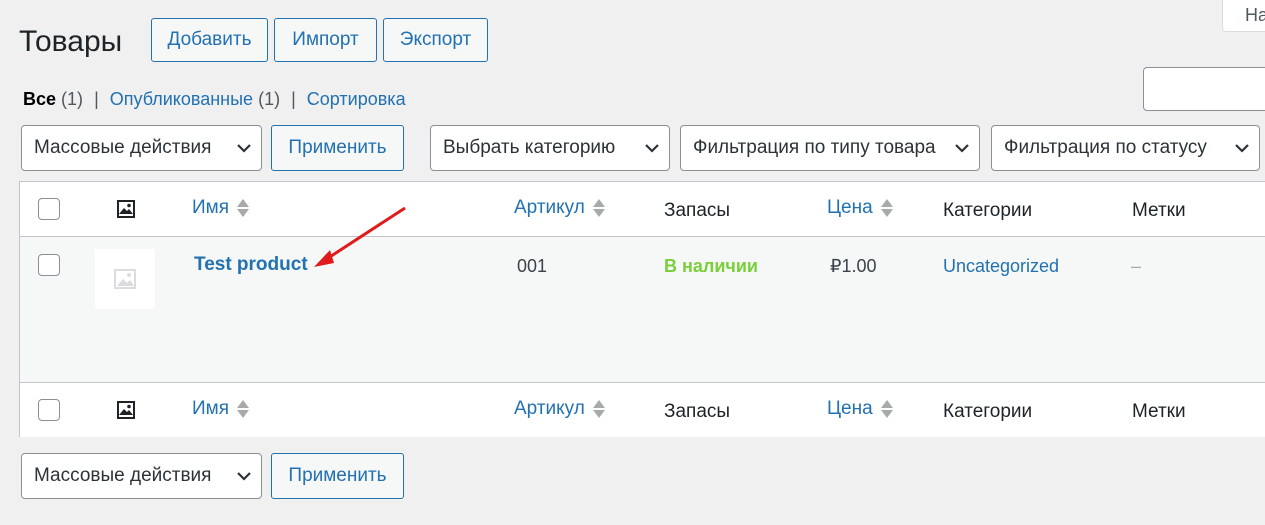 The height and width of the screenshot is (525, 1265). I want to click on placeholder-image-icon, so click(125, 279).